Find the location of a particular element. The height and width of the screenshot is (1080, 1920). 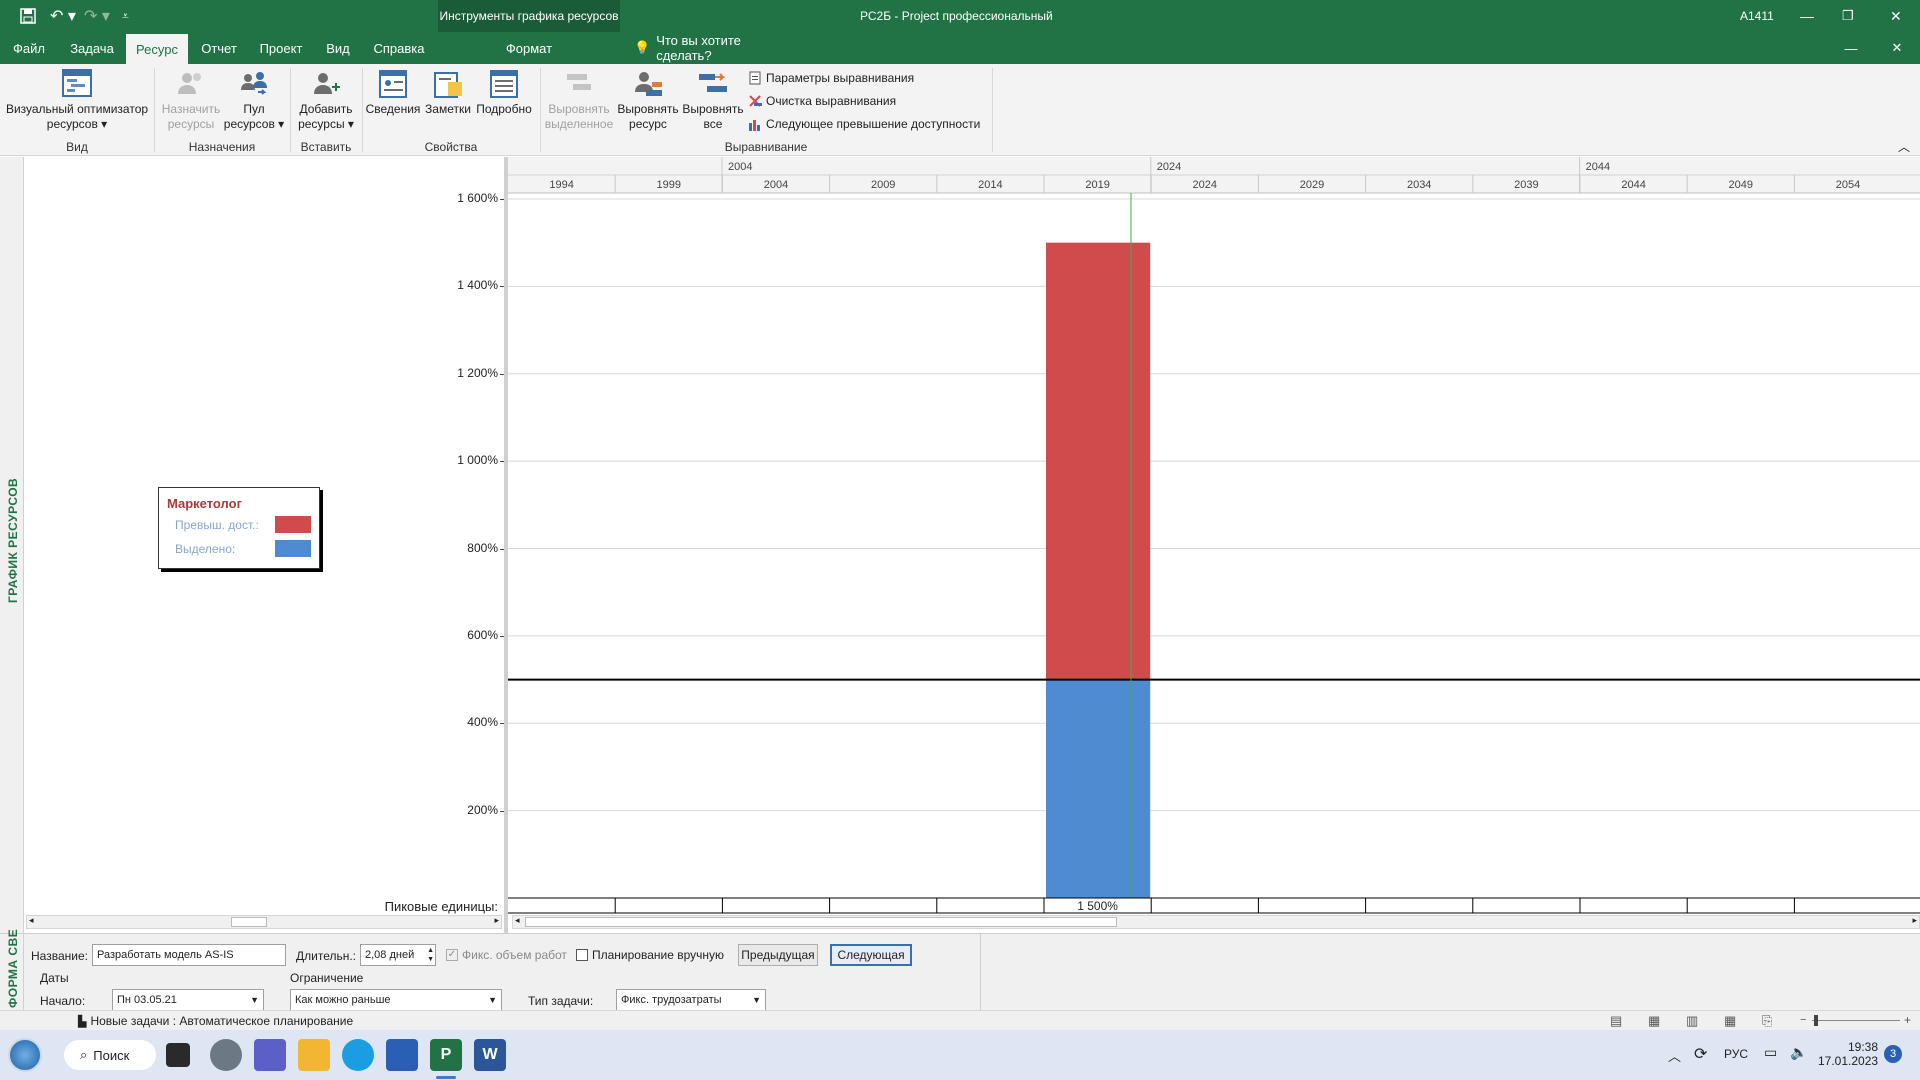

checkbox-empty-icon is located at coordinates (582, 955).